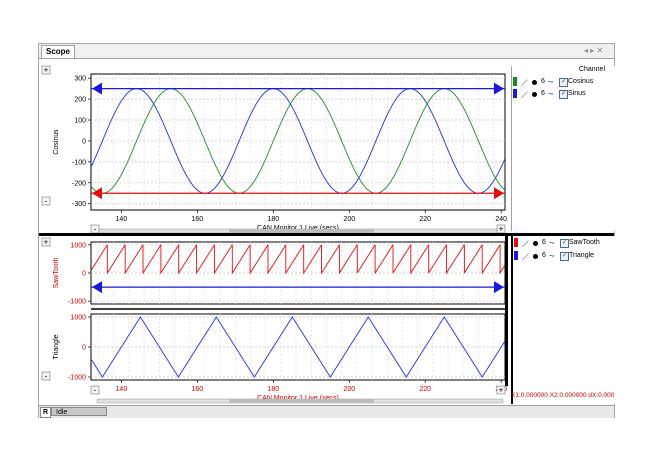  I want to click on y-tick-label: -200, so click(79, 183).